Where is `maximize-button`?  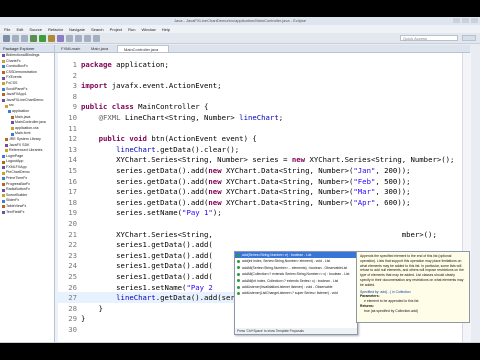
maximize-button is located at coordinates (465, 20).